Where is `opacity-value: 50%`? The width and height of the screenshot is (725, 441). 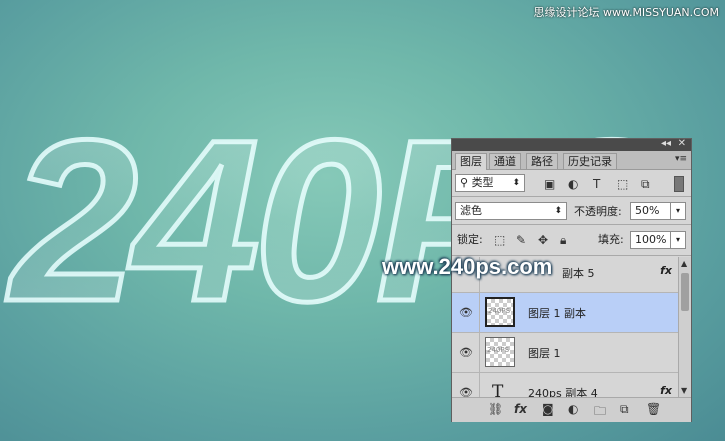 opacity-value: 50% is located at coordinates (647, 210).